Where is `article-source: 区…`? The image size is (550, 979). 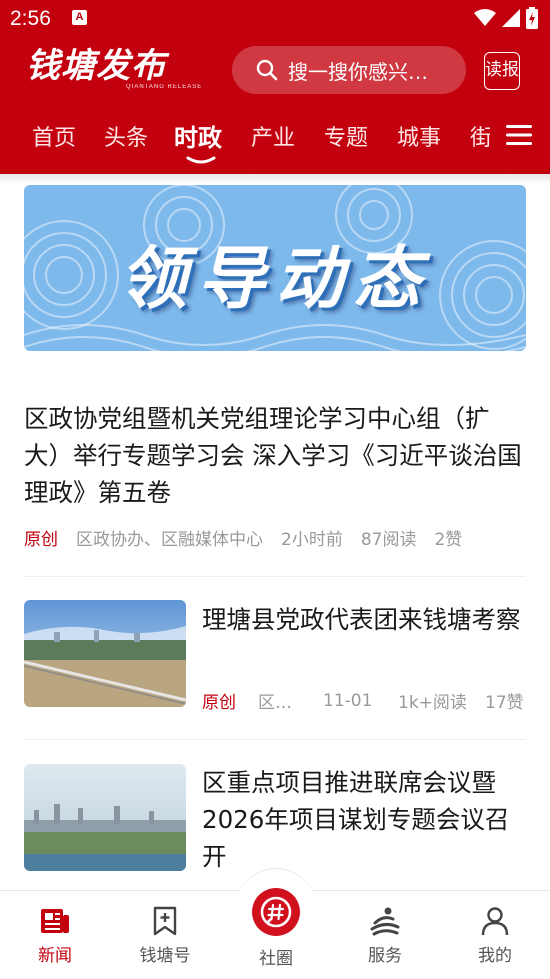
article-source: 区… is located at coordinates (275, 703).